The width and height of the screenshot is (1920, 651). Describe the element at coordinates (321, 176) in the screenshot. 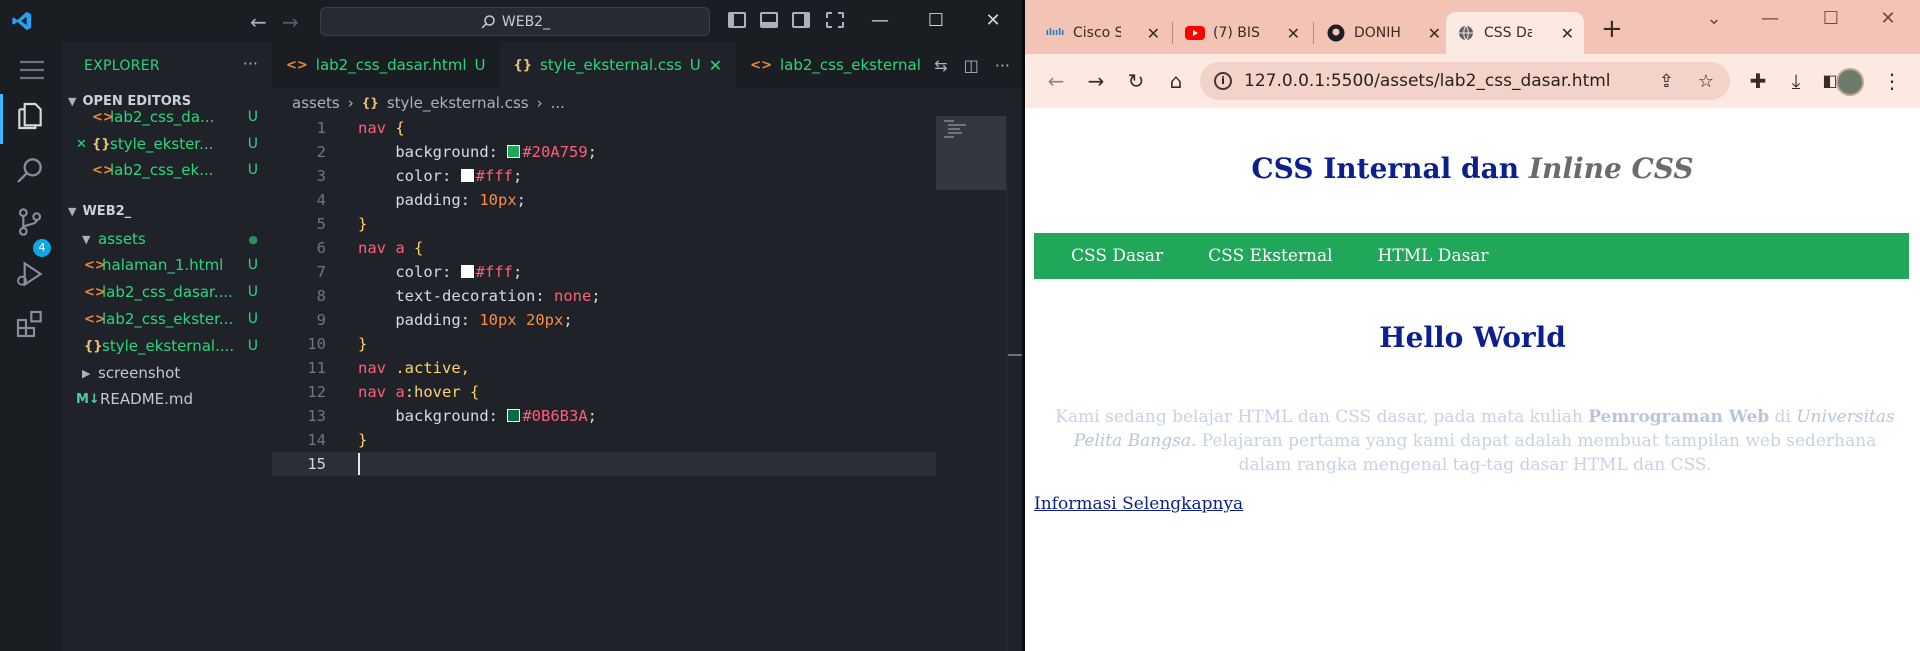

I see `line-number: 3` at that location.